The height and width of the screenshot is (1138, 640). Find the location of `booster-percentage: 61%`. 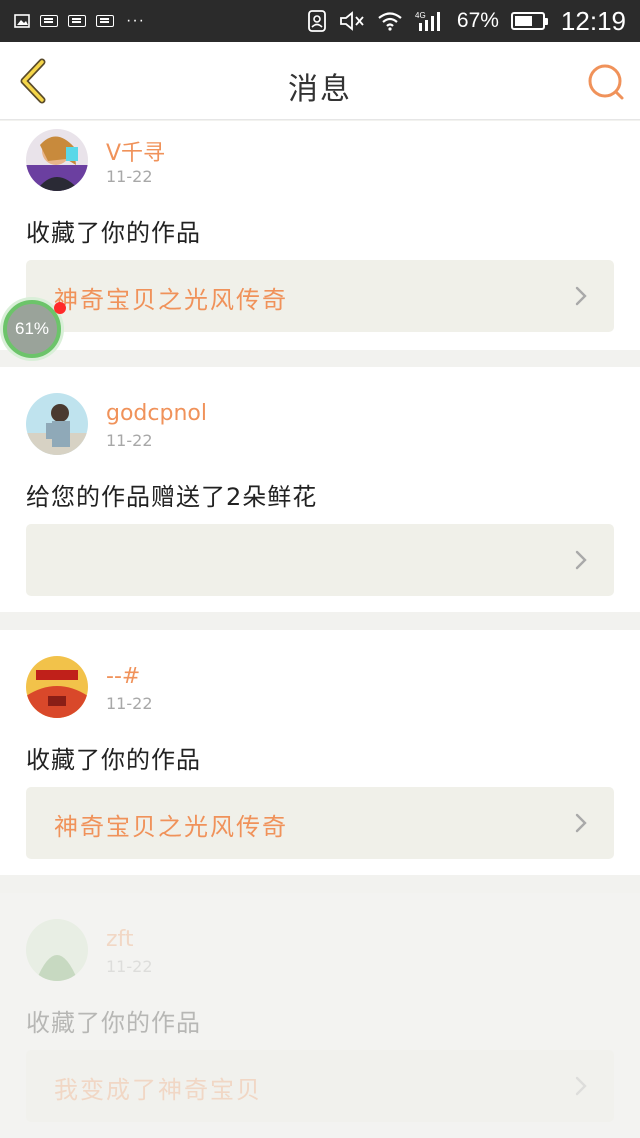

booster-percentage: 61% is located at coordinates (32, 328).